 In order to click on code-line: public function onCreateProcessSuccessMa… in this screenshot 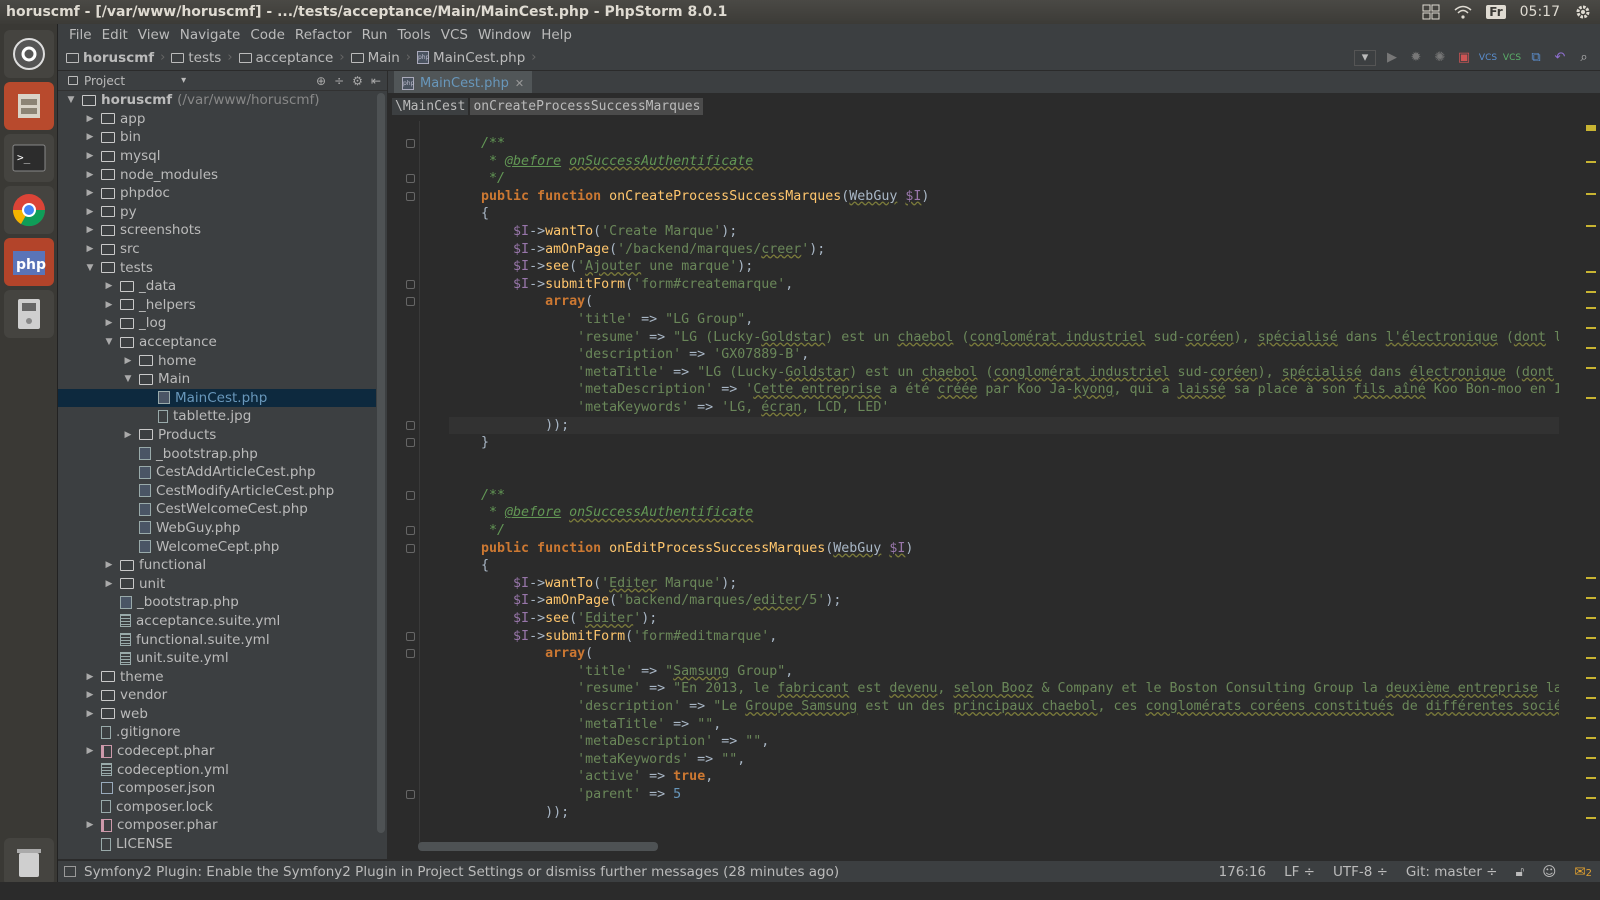, I will do `click(1004, 197)`.